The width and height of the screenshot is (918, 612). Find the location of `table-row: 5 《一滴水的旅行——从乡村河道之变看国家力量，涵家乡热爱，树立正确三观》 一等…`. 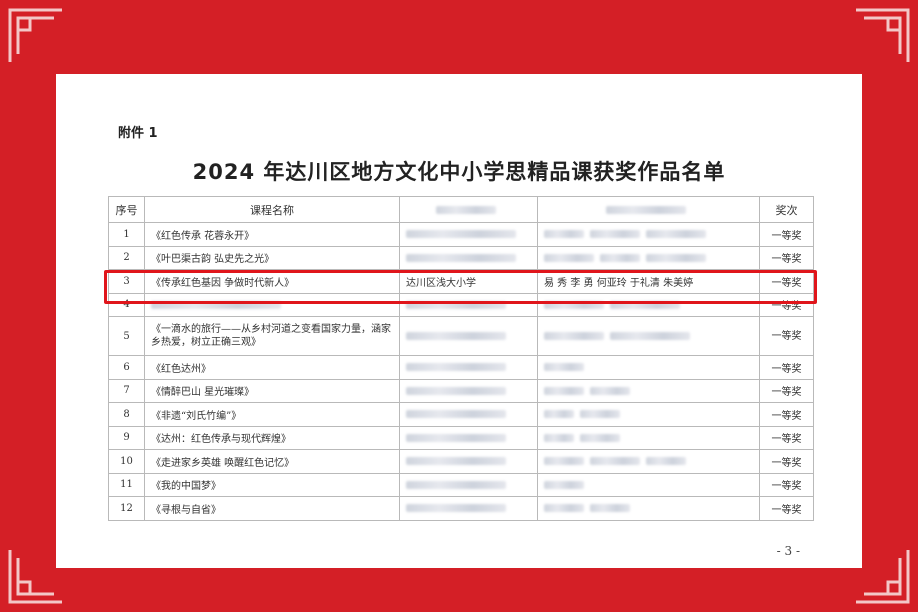

table-row: 5 《一滴水的旅行——从乡村河道之变看国家力量，涵家乡热爱，树立正确三观》 一等… is located at coordinates (461, 336).